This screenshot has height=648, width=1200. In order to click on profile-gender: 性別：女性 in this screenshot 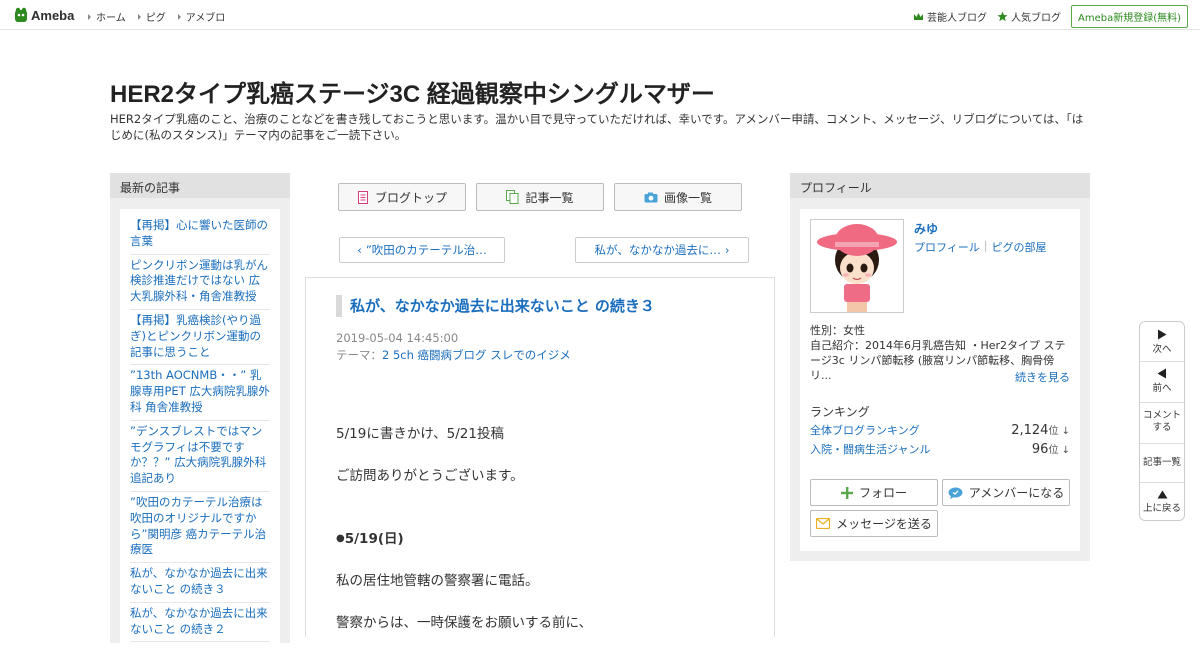, I will do `click(837, 330)`.